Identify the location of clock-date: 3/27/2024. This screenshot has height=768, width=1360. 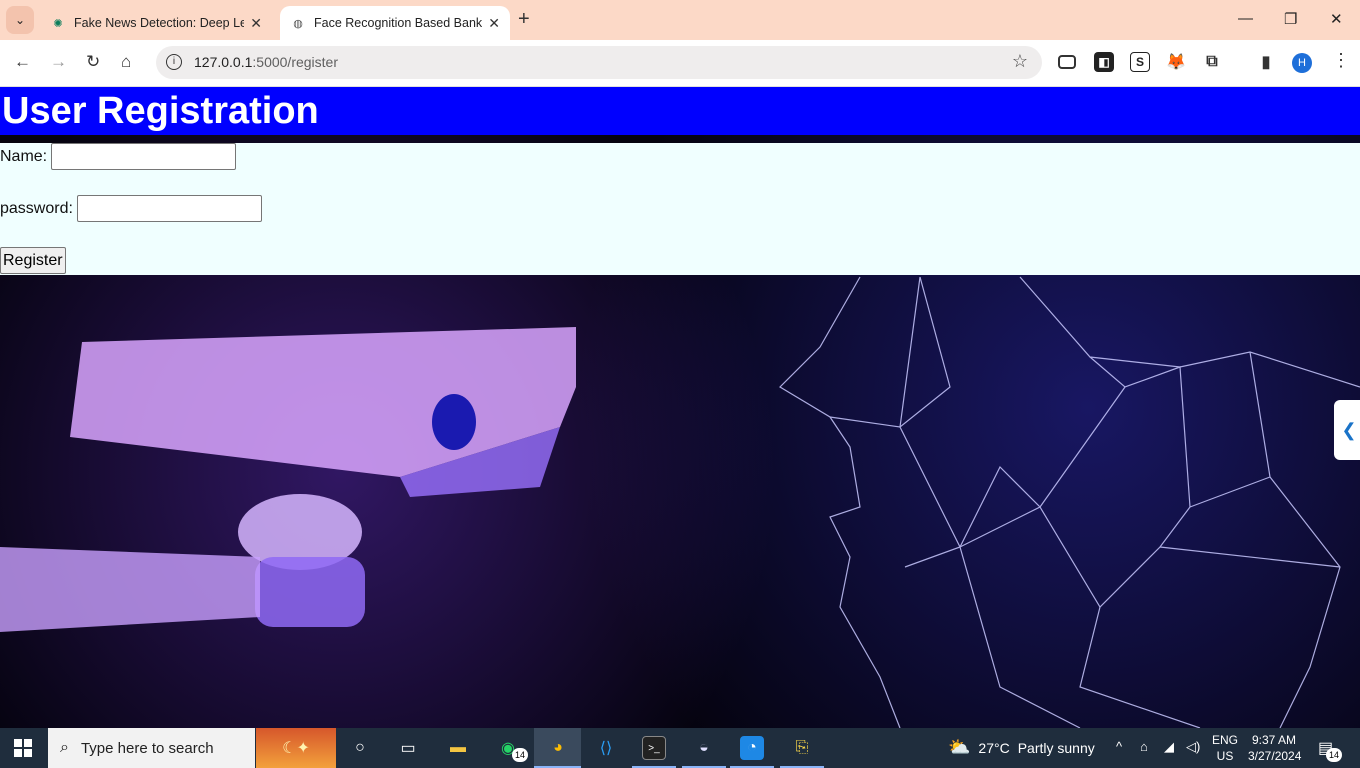
(1275, 756).